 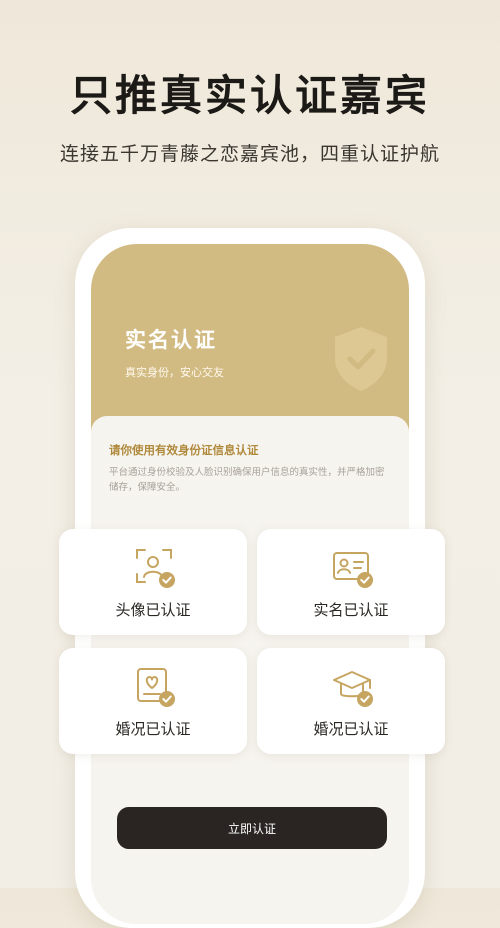 I want to click on education-verified-card: 婚况已认证, so click(x=351, y=701).